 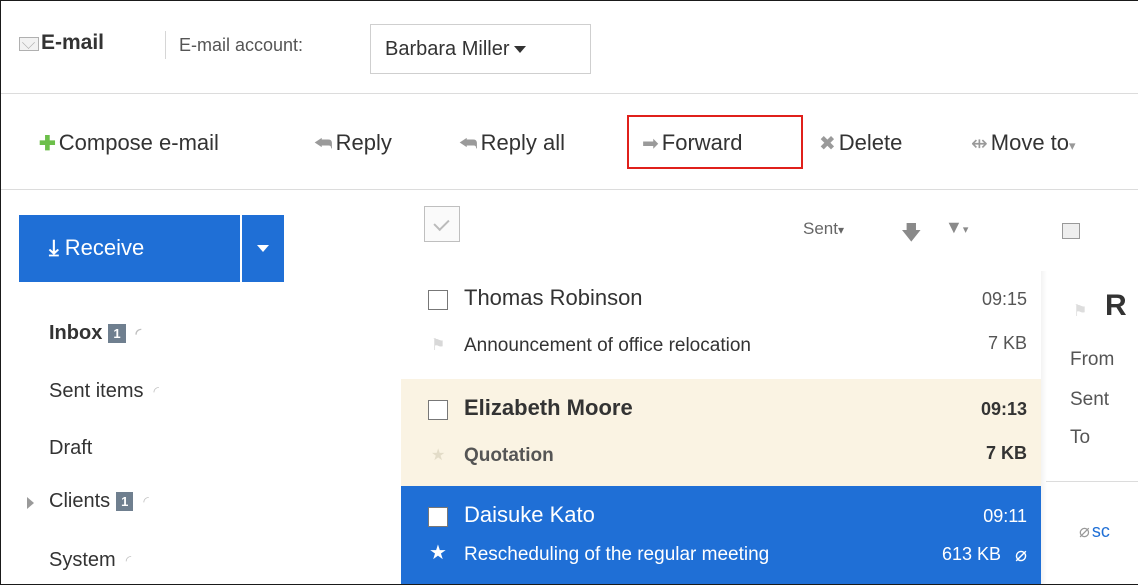 I want to click on select-all-checkbox, so click(x=442, y=224).